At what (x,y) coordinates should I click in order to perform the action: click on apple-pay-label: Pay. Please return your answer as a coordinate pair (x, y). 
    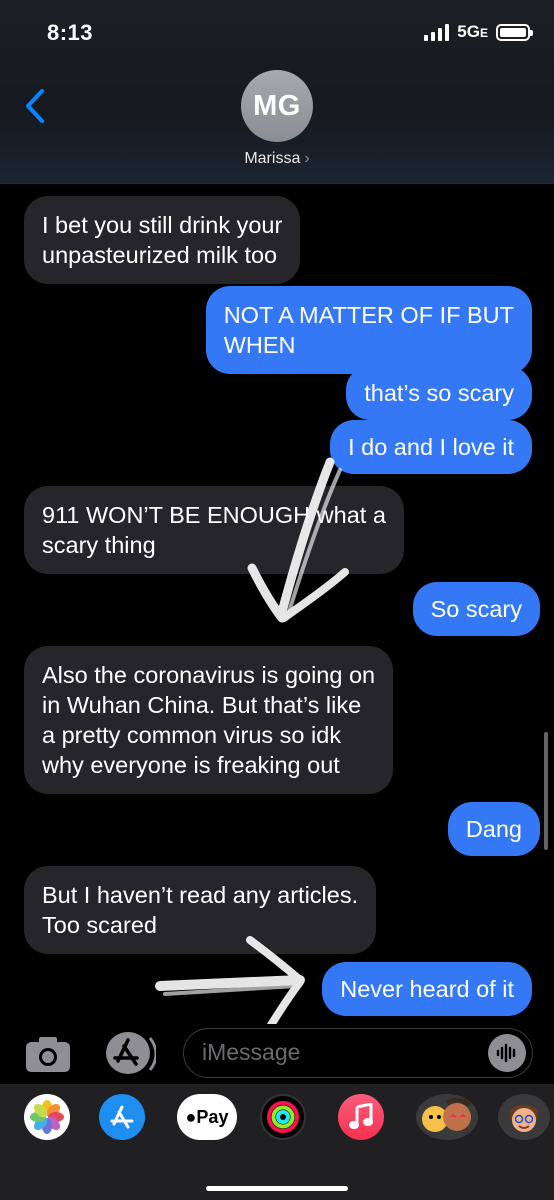
    Looking at the image, I should click on (212, 1116).